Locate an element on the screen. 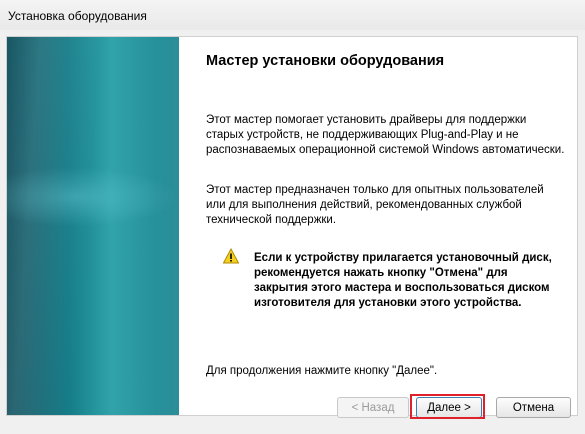 This screenshot has height=434, width=585. title-bar: Установка оборудования is located at coordinates (292, 15).